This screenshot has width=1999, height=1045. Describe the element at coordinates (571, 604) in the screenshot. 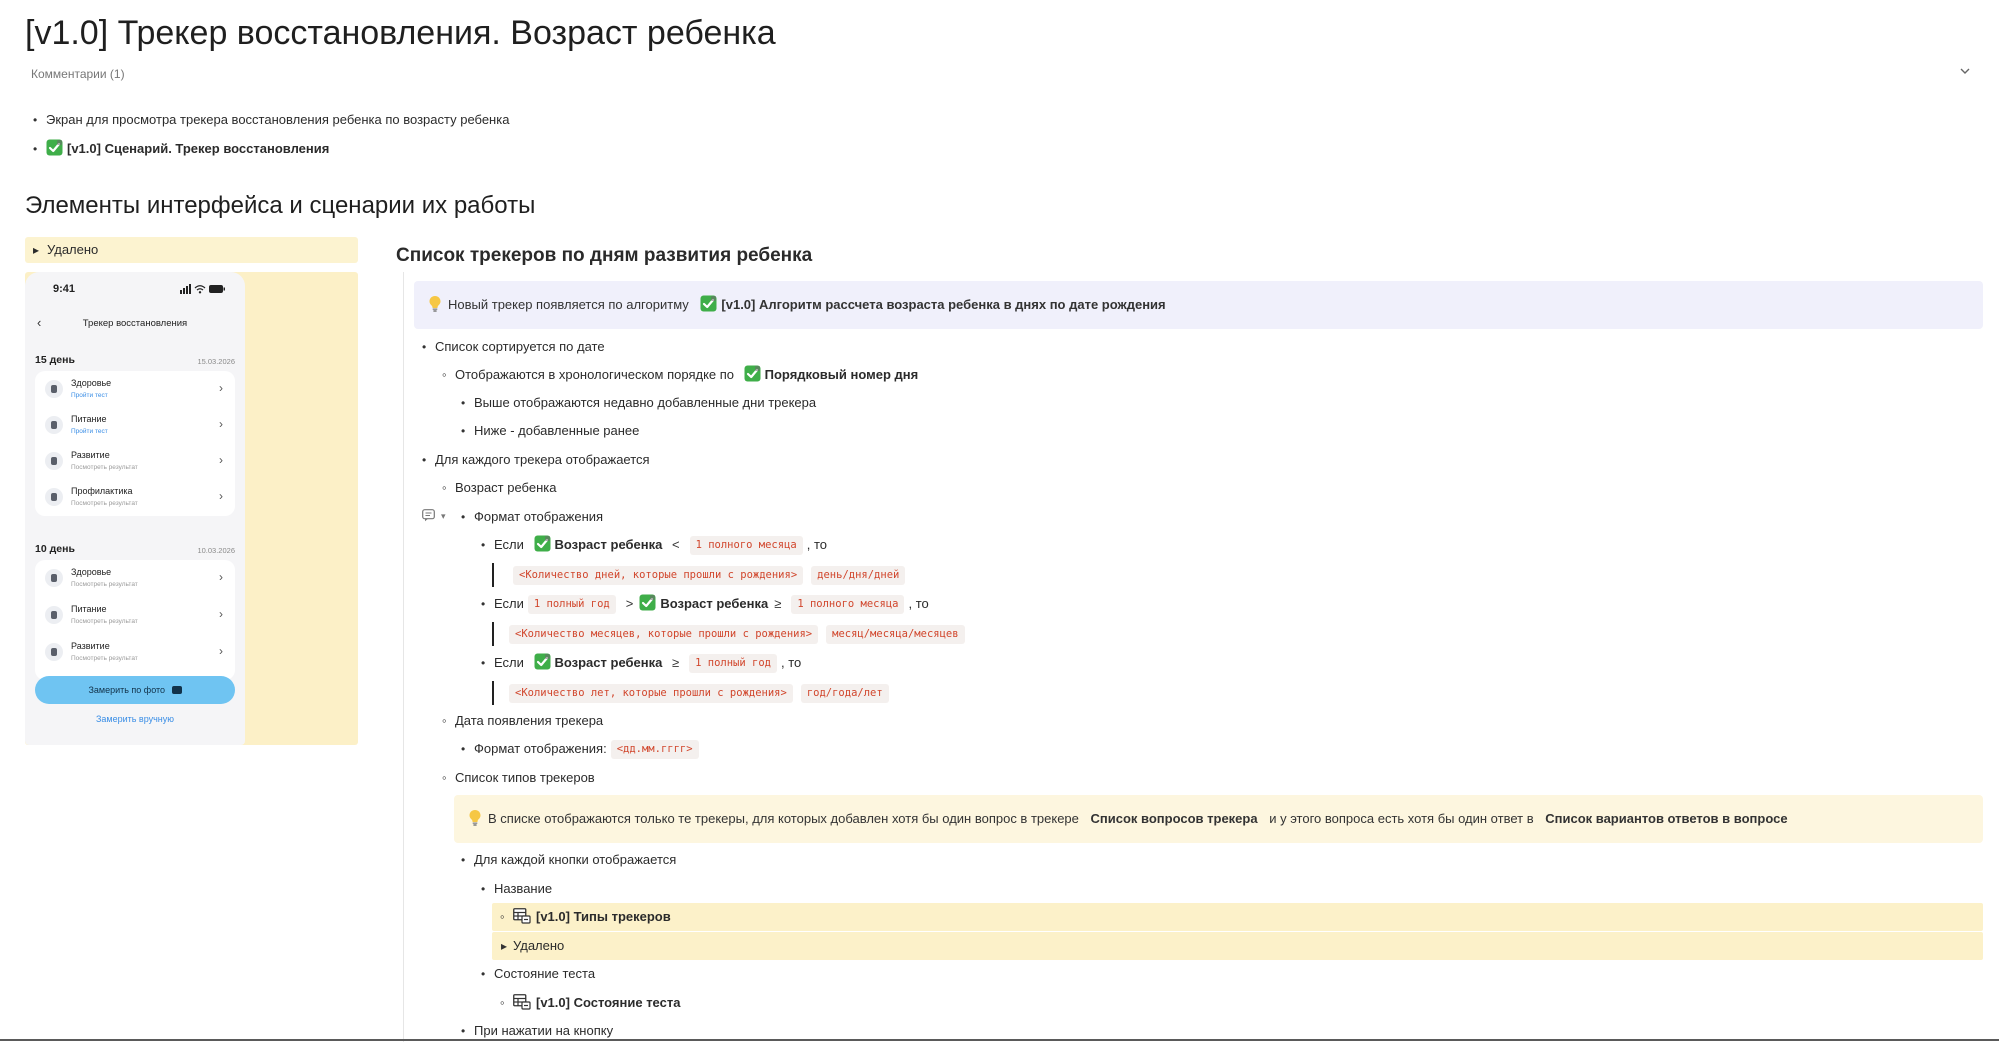

I see `code-tag: 1 полный год` at that location.